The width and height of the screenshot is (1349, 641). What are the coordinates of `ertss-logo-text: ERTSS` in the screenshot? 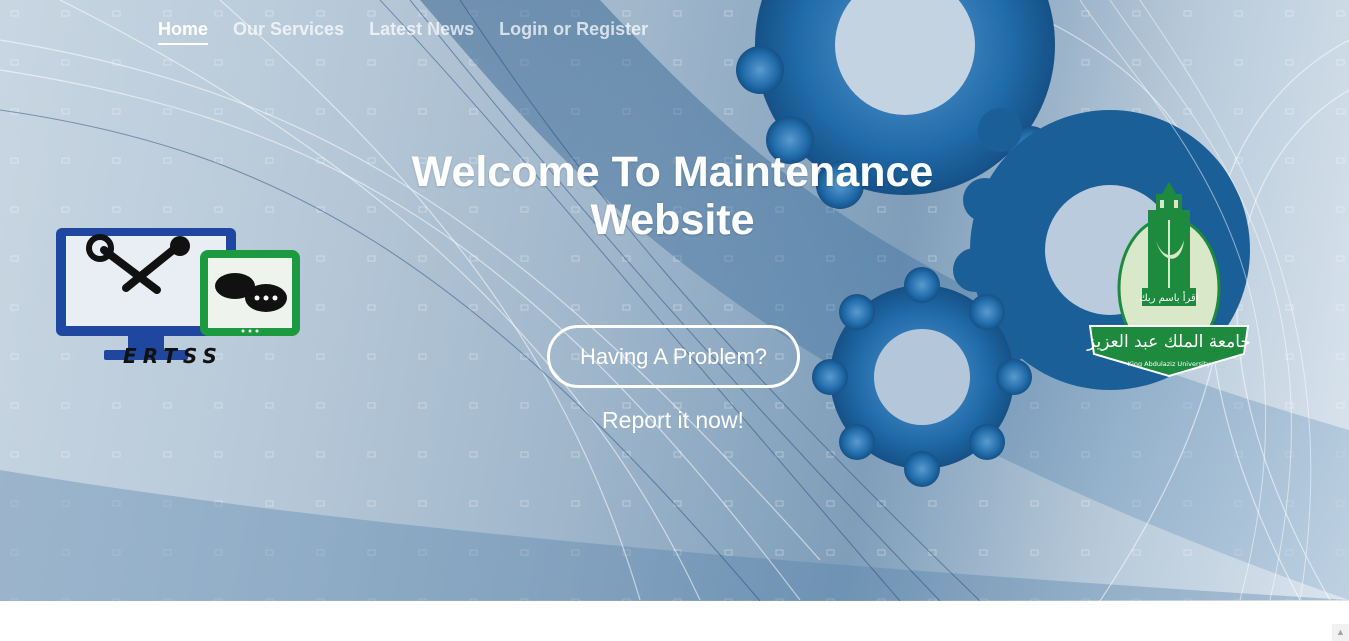 It's located at (173, 356).